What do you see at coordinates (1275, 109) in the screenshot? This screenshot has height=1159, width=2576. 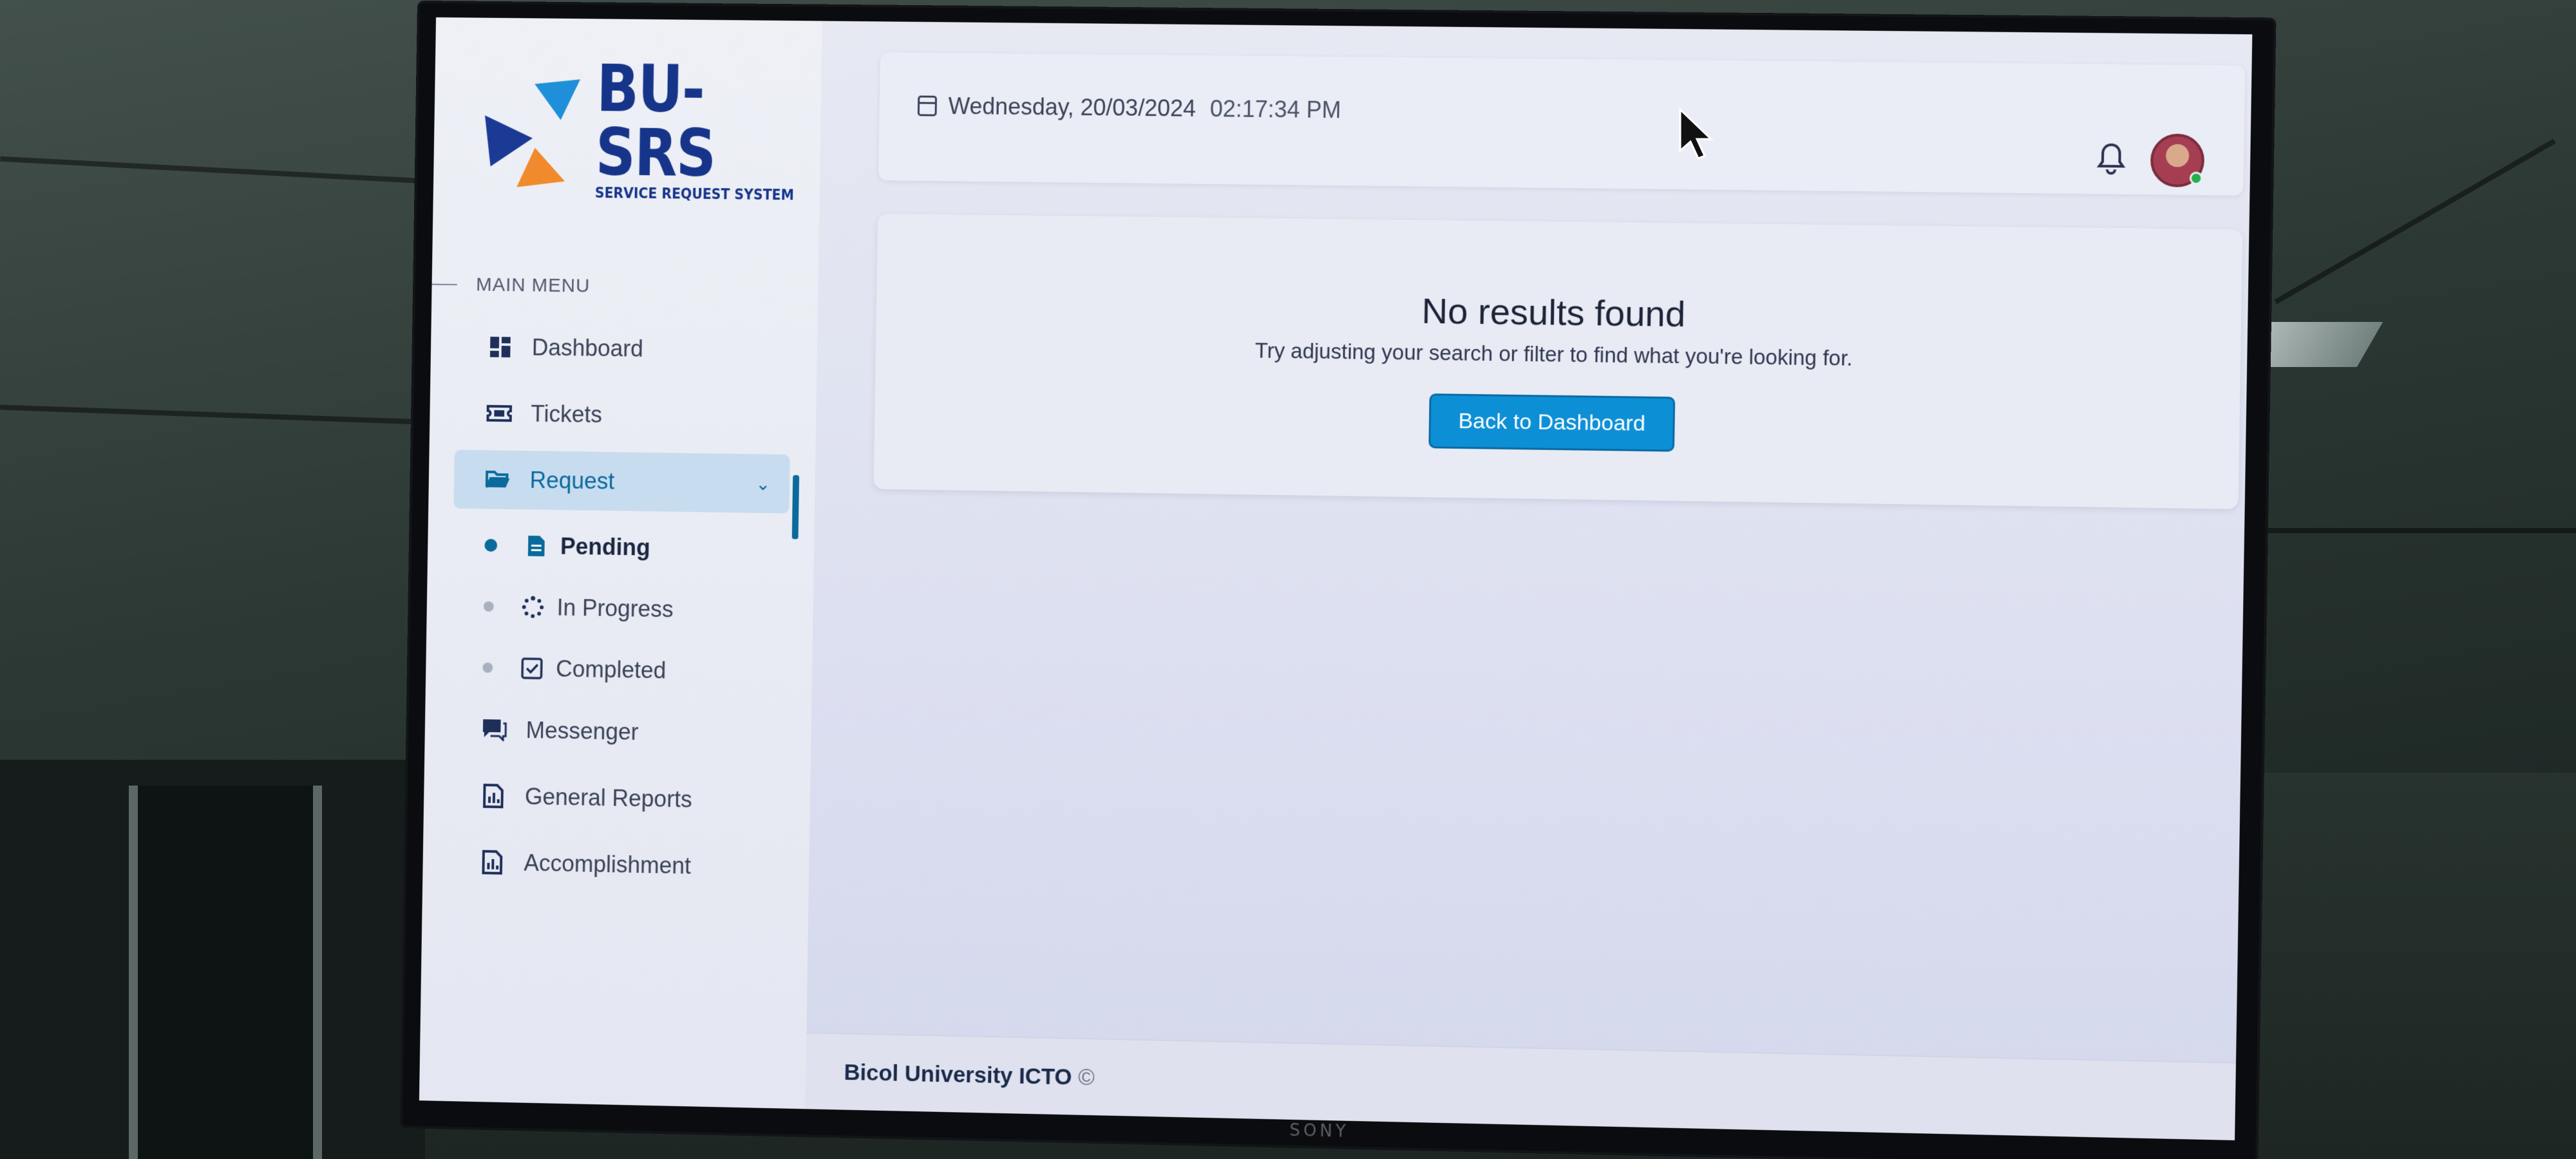 I see `current-time: 02:17:34 PM` at bounding box center [1275, 109].